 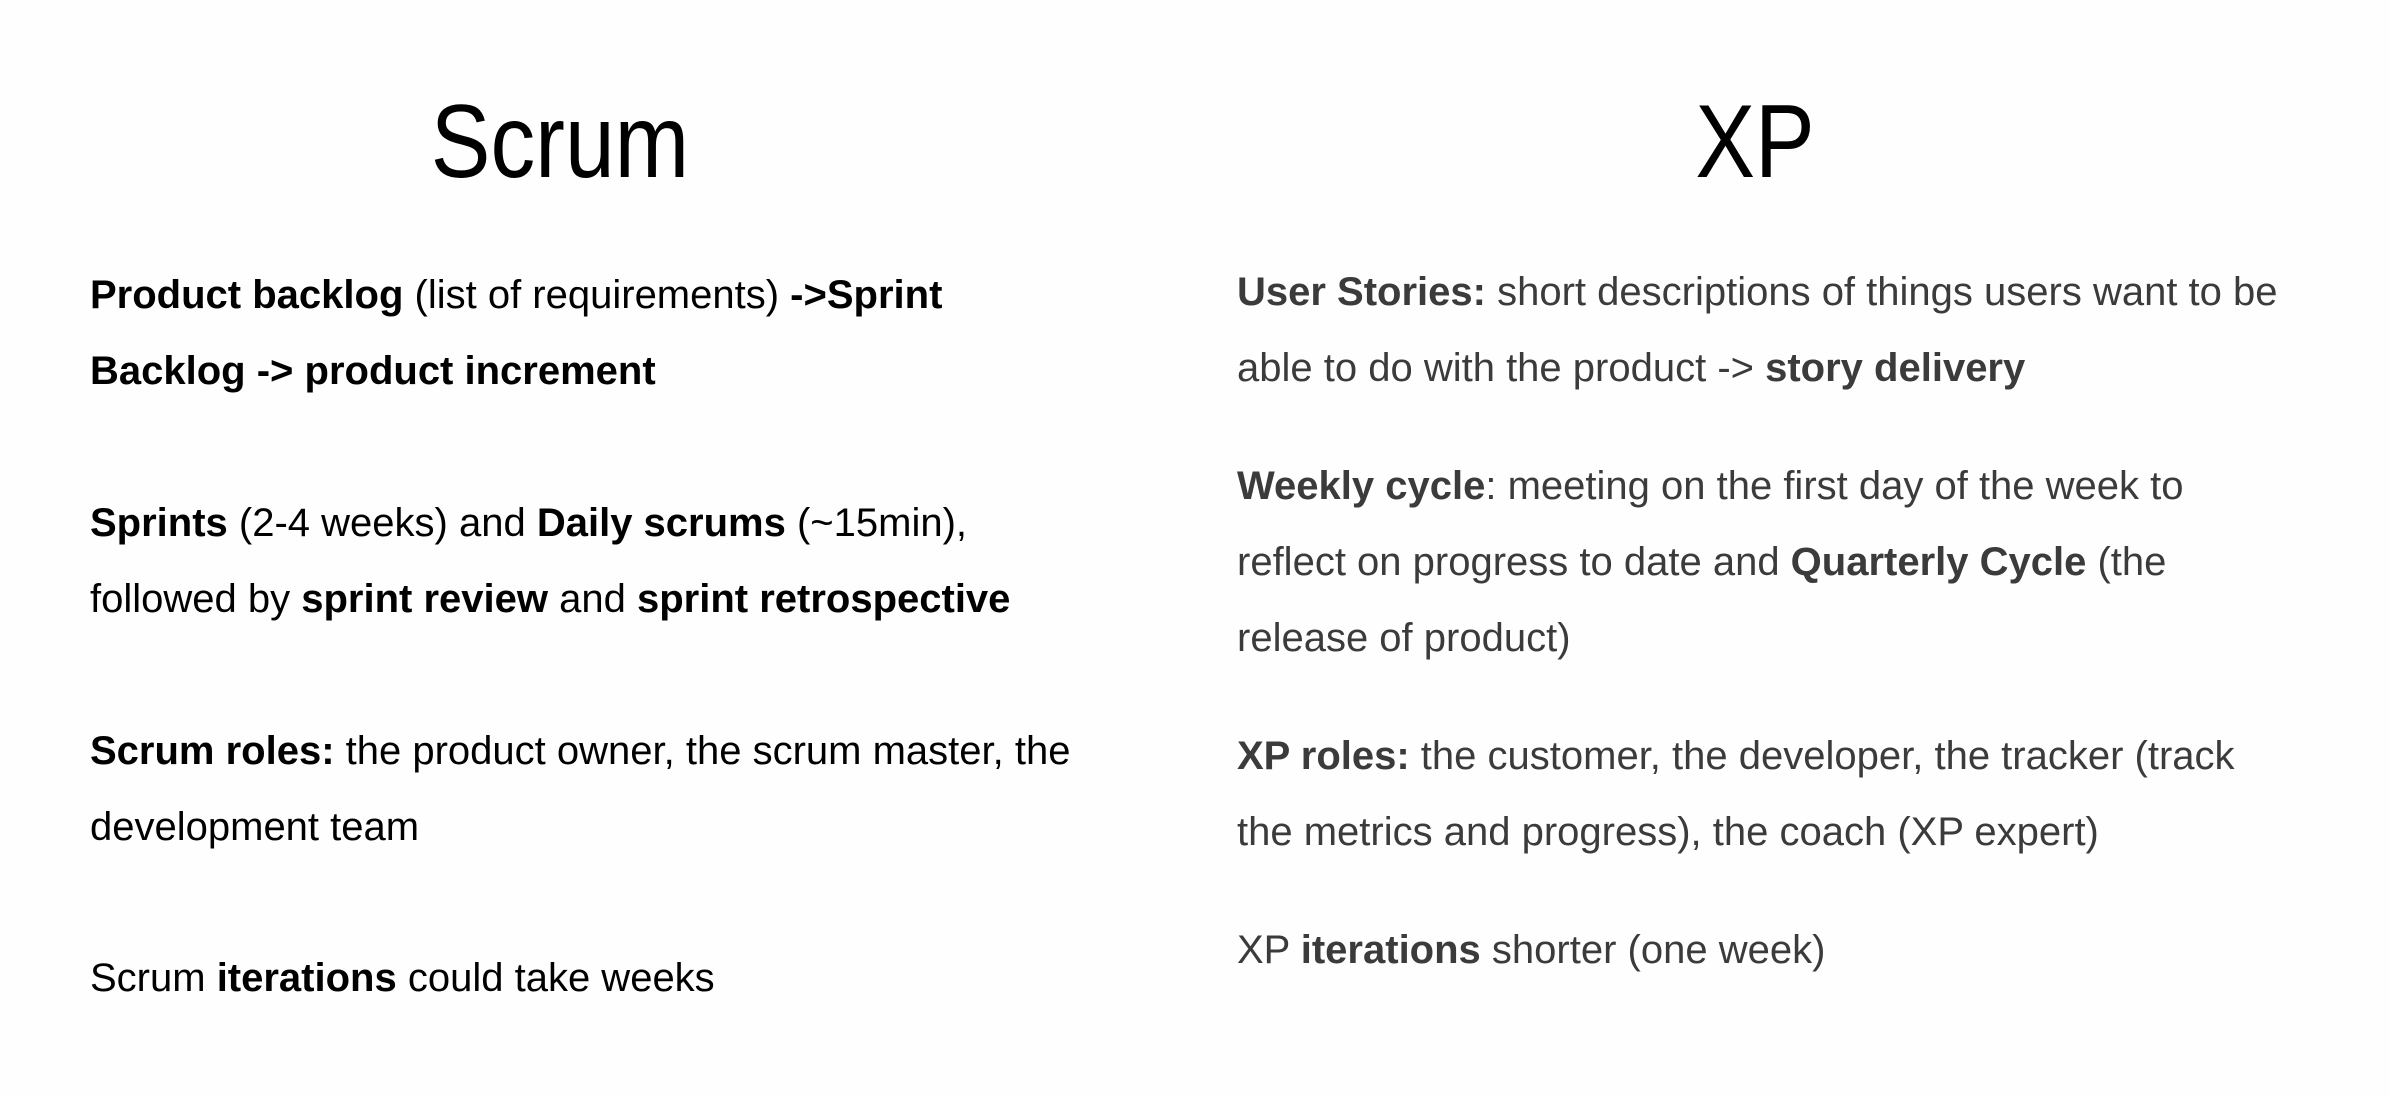 What do you see at coordinates (592, 599) in the screenshot?
I see `text: and` at bounding box center [592, 599].